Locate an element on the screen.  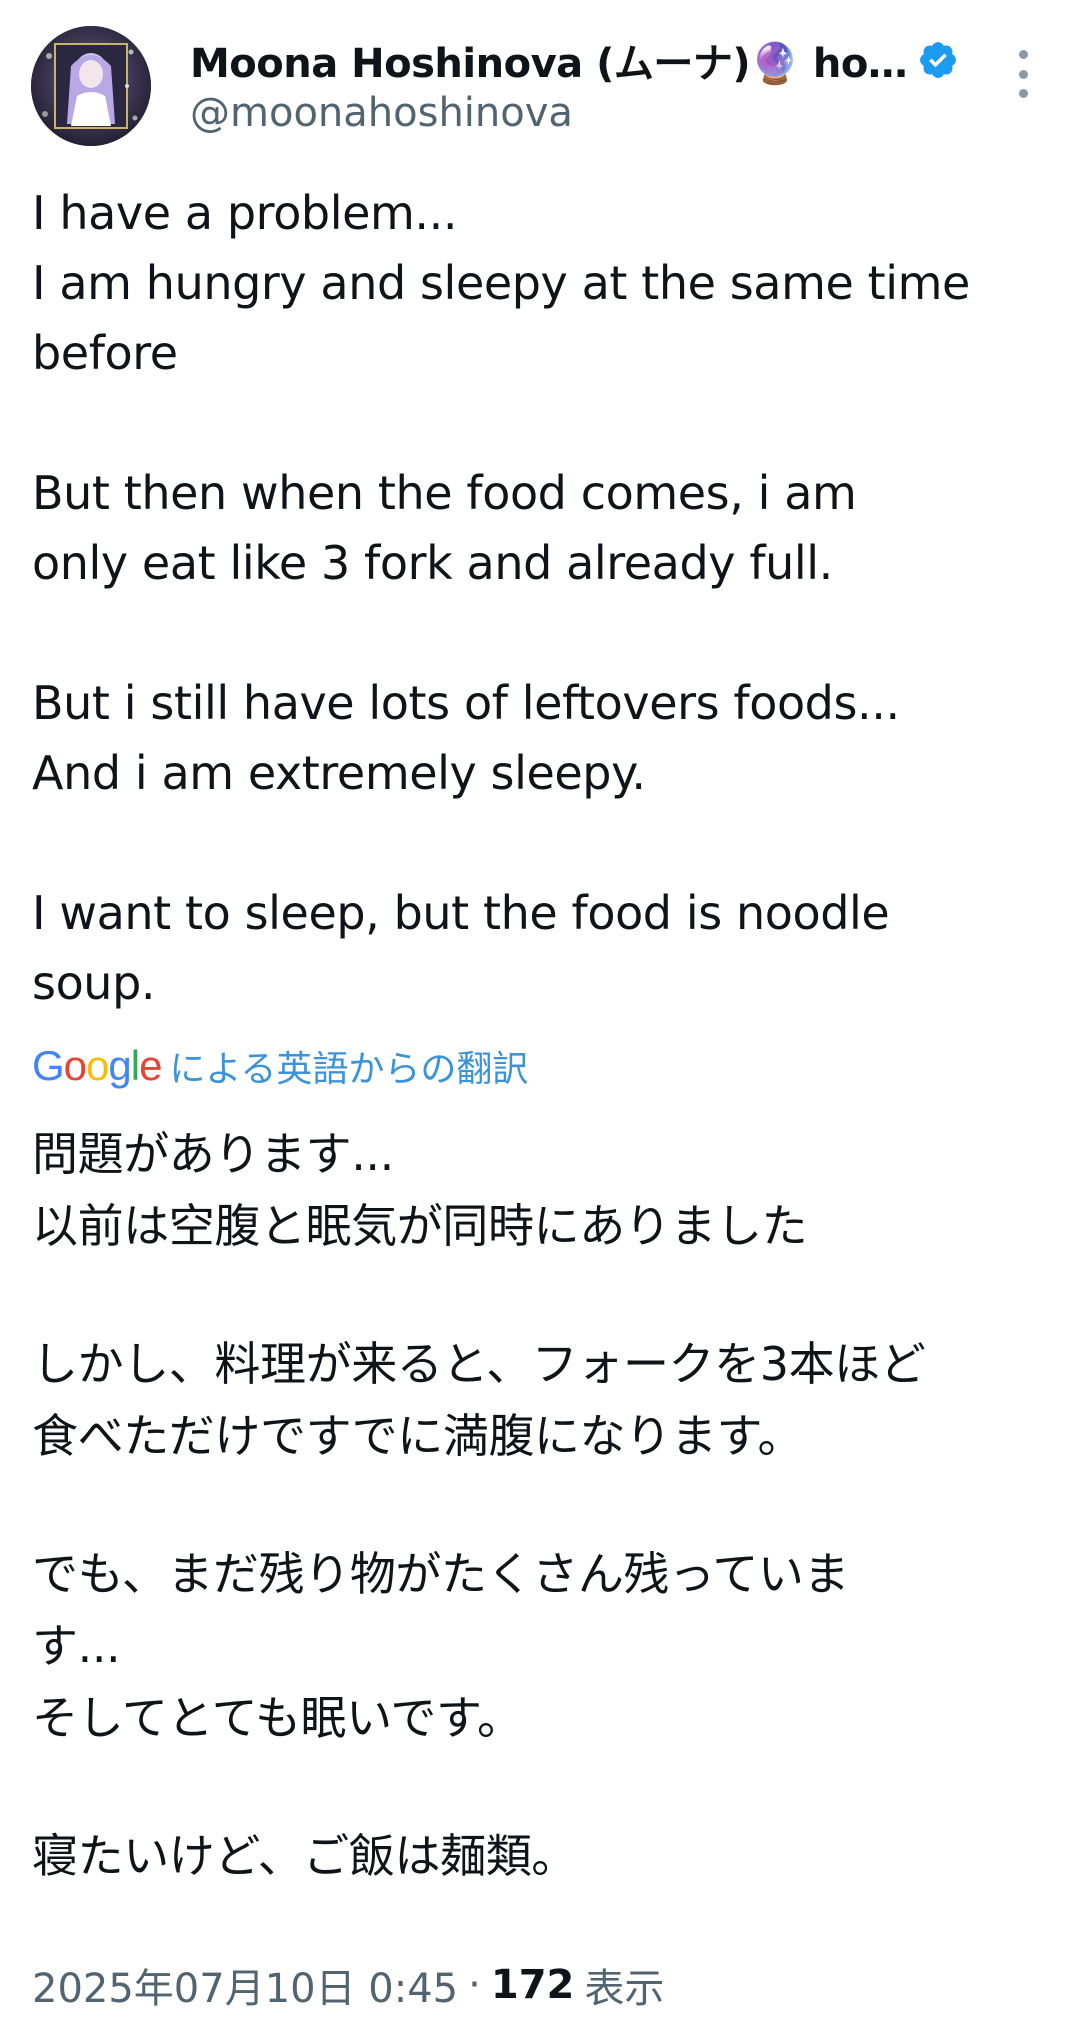
translated-line: 以前は空腹と眠気が同時にありました is located at coordinates (420, 1226).